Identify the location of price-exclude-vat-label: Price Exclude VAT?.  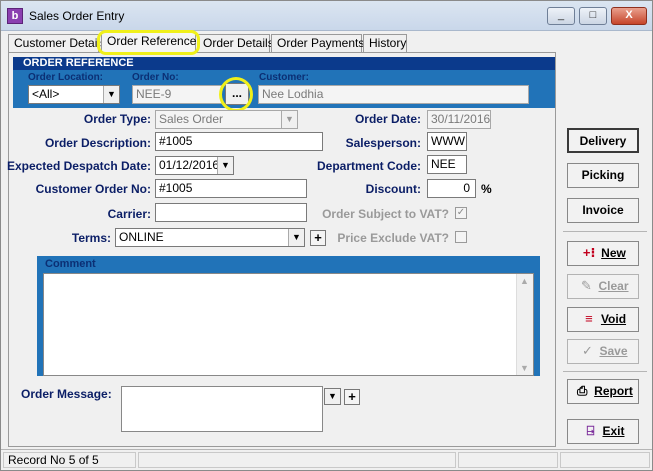
(393, 238).